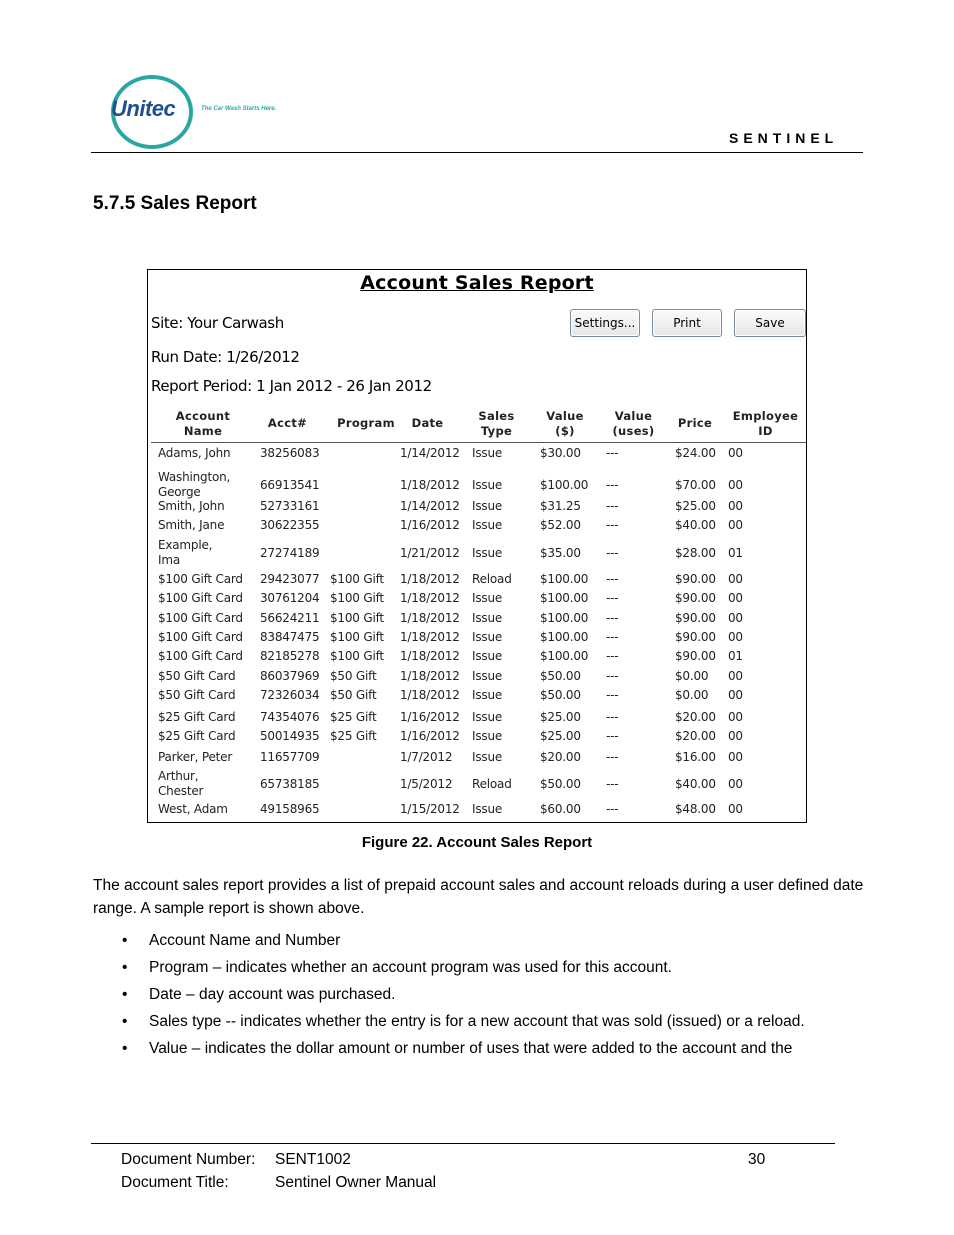 This screenshot has height=1235, width=954. What do you see at coordinates (290, 695) in the screenshot?
I see `cell-acct: 72326034` at bounding box center [290, 695].